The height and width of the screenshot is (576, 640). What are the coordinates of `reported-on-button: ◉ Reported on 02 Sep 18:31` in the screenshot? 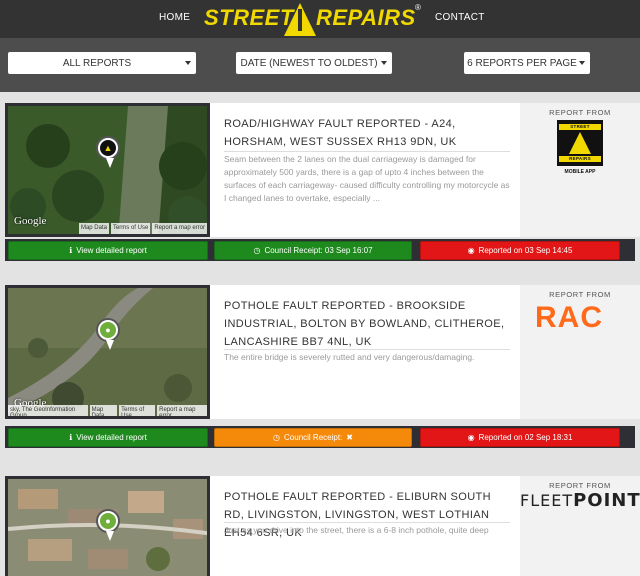 It's located at (520, 437).